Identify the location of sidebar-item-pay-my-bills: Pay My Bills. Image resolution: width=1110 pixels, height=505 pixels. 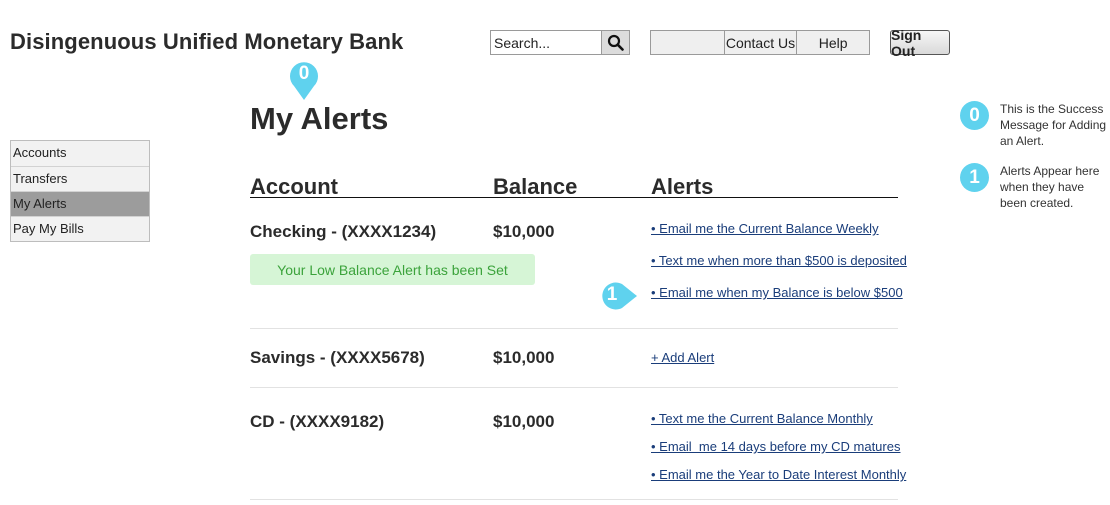
(80, 228).